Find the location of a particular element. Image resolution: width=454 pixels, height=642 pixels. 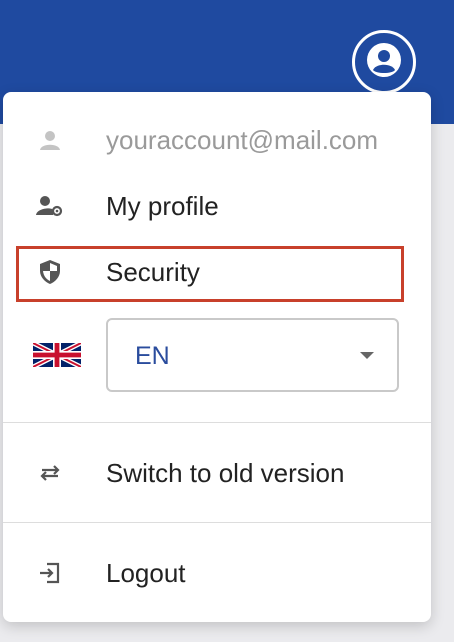

account-circle-icon is located at coordinates (384, 62).